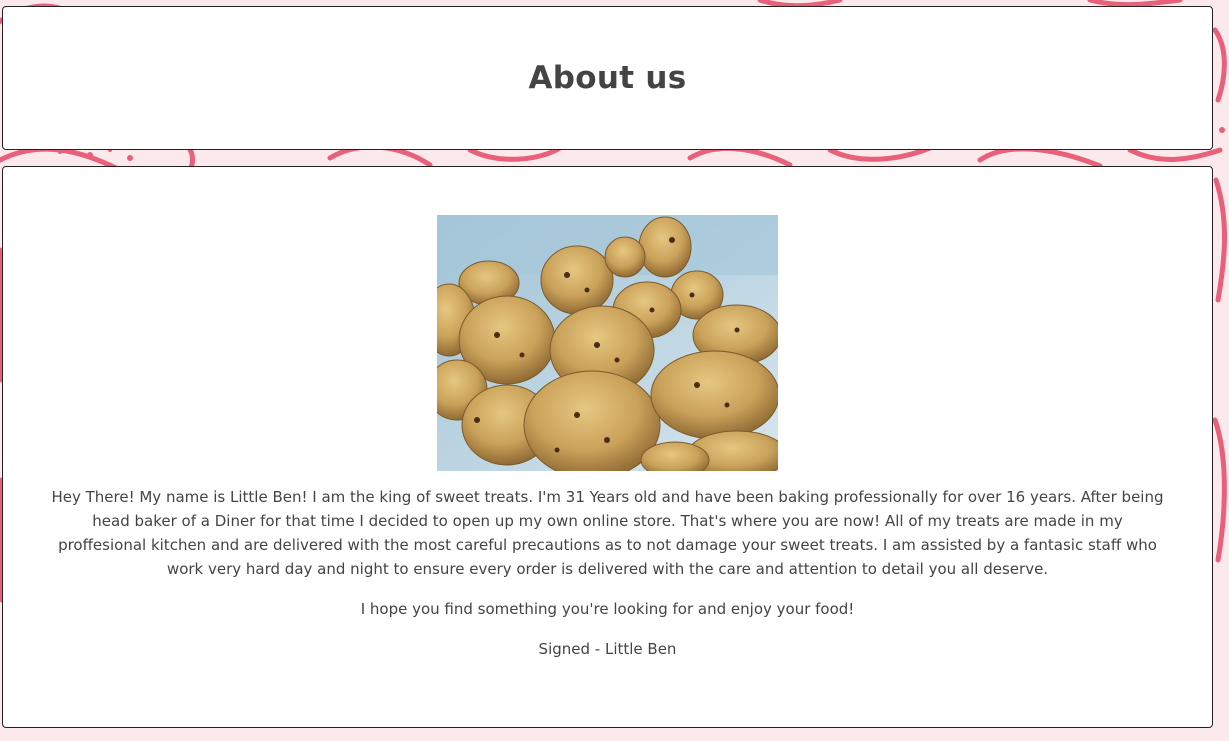  I want to click on page-title: About us, so click(607, 78).